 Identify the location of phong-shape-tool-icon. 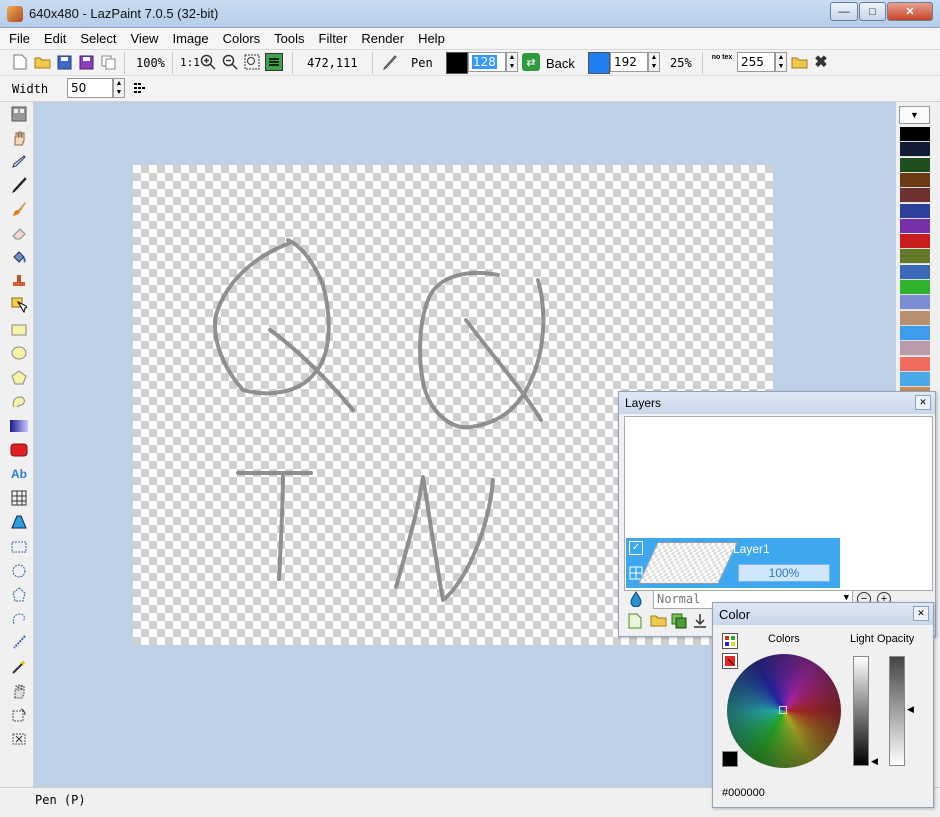
(19, 450).